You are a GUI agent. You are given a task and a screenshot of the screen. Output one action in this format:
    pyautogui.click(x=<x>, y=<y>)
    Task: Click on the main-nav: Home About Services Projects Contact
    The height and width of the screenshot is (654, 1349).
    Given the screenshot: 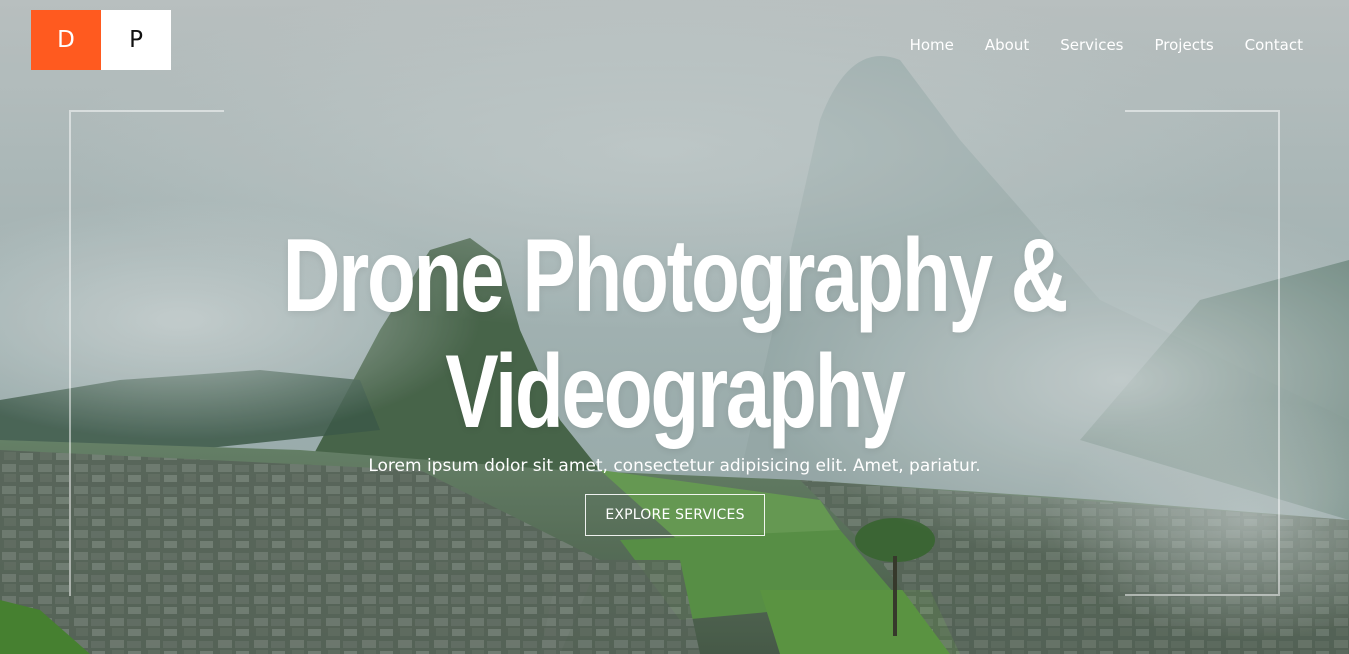 What is the action you would take?
    pyautogui.click(x=1106, y=45)
    